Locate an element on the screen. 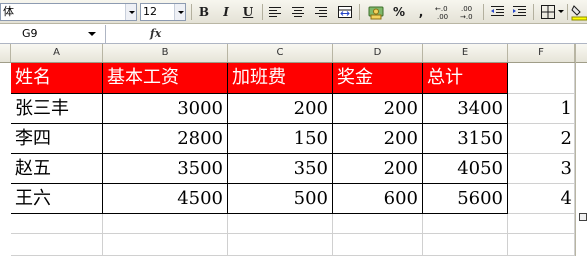 The image size is (587, 256). table-cell: 4500 is located at coordinates (165, 199).